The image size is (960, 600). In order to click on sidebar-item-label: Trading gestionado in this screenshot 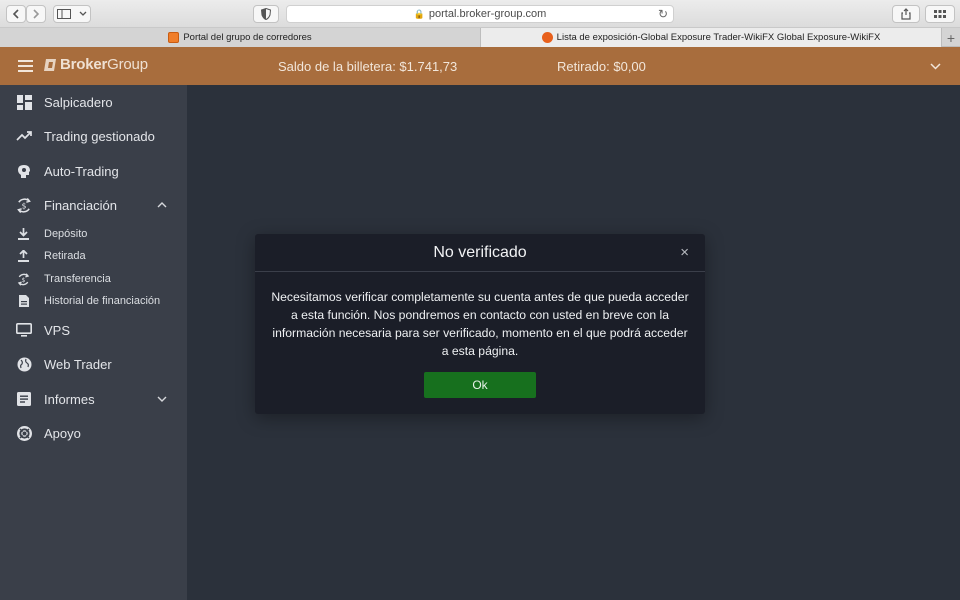, I will do `click(99, 136)`.